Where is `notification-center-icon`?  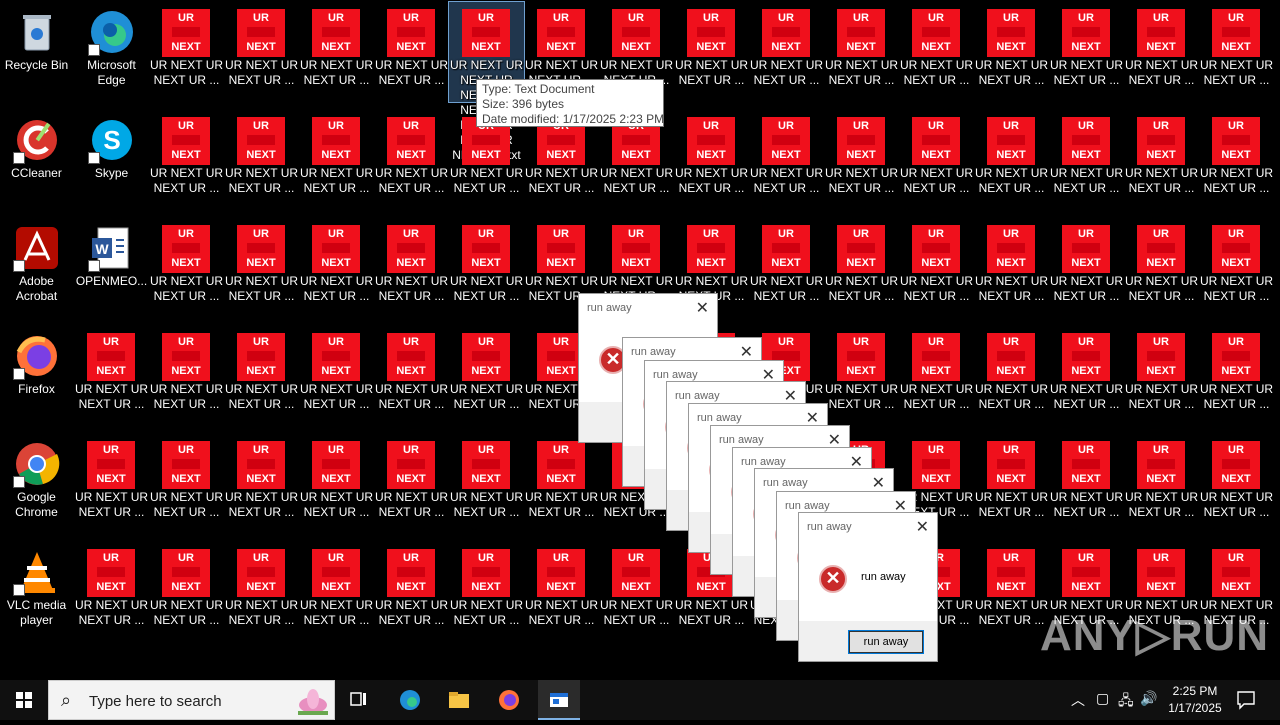 notification-center-icon is located at coordinates (1246, 700).